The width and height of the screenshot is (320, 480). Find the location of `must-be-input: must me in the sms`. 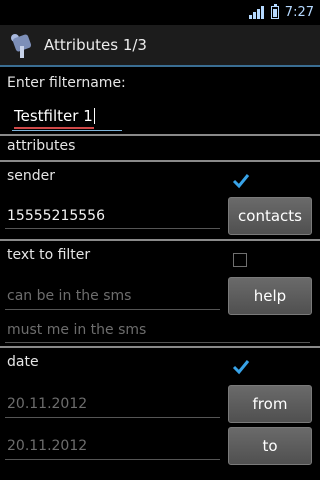

must-be-input: must me in the sms is located at coordinates (76, 330).